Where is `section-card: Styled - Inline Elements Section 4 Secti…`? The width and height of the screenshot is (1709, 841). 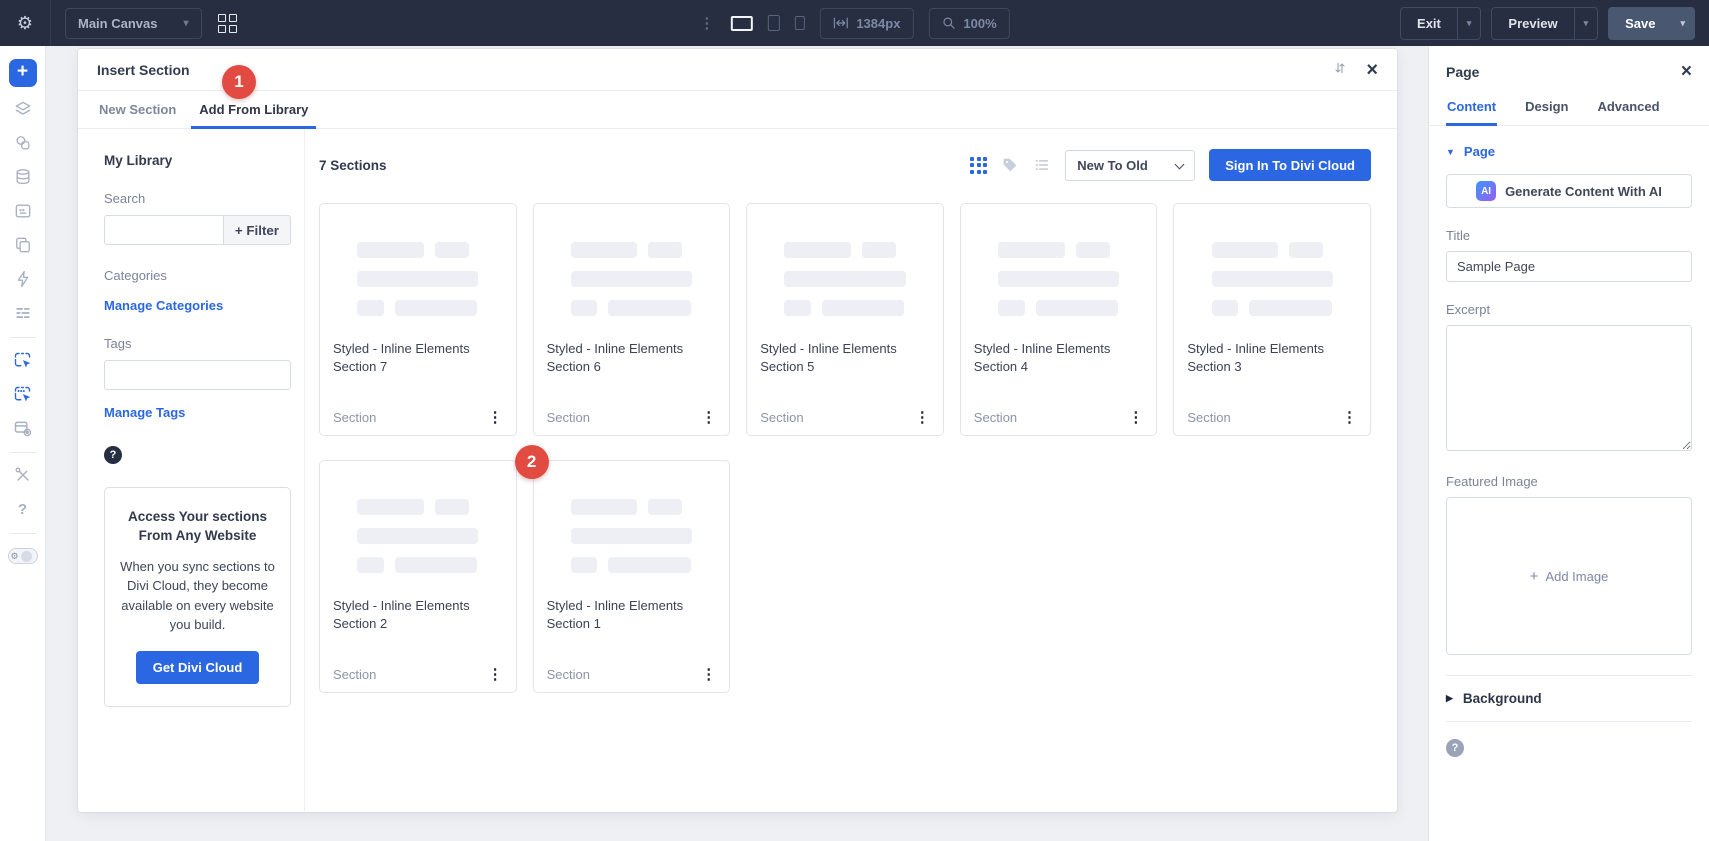 section-card: Styled - Inline Elements Section 4 Secti… is located at coordinates (1058, 319).